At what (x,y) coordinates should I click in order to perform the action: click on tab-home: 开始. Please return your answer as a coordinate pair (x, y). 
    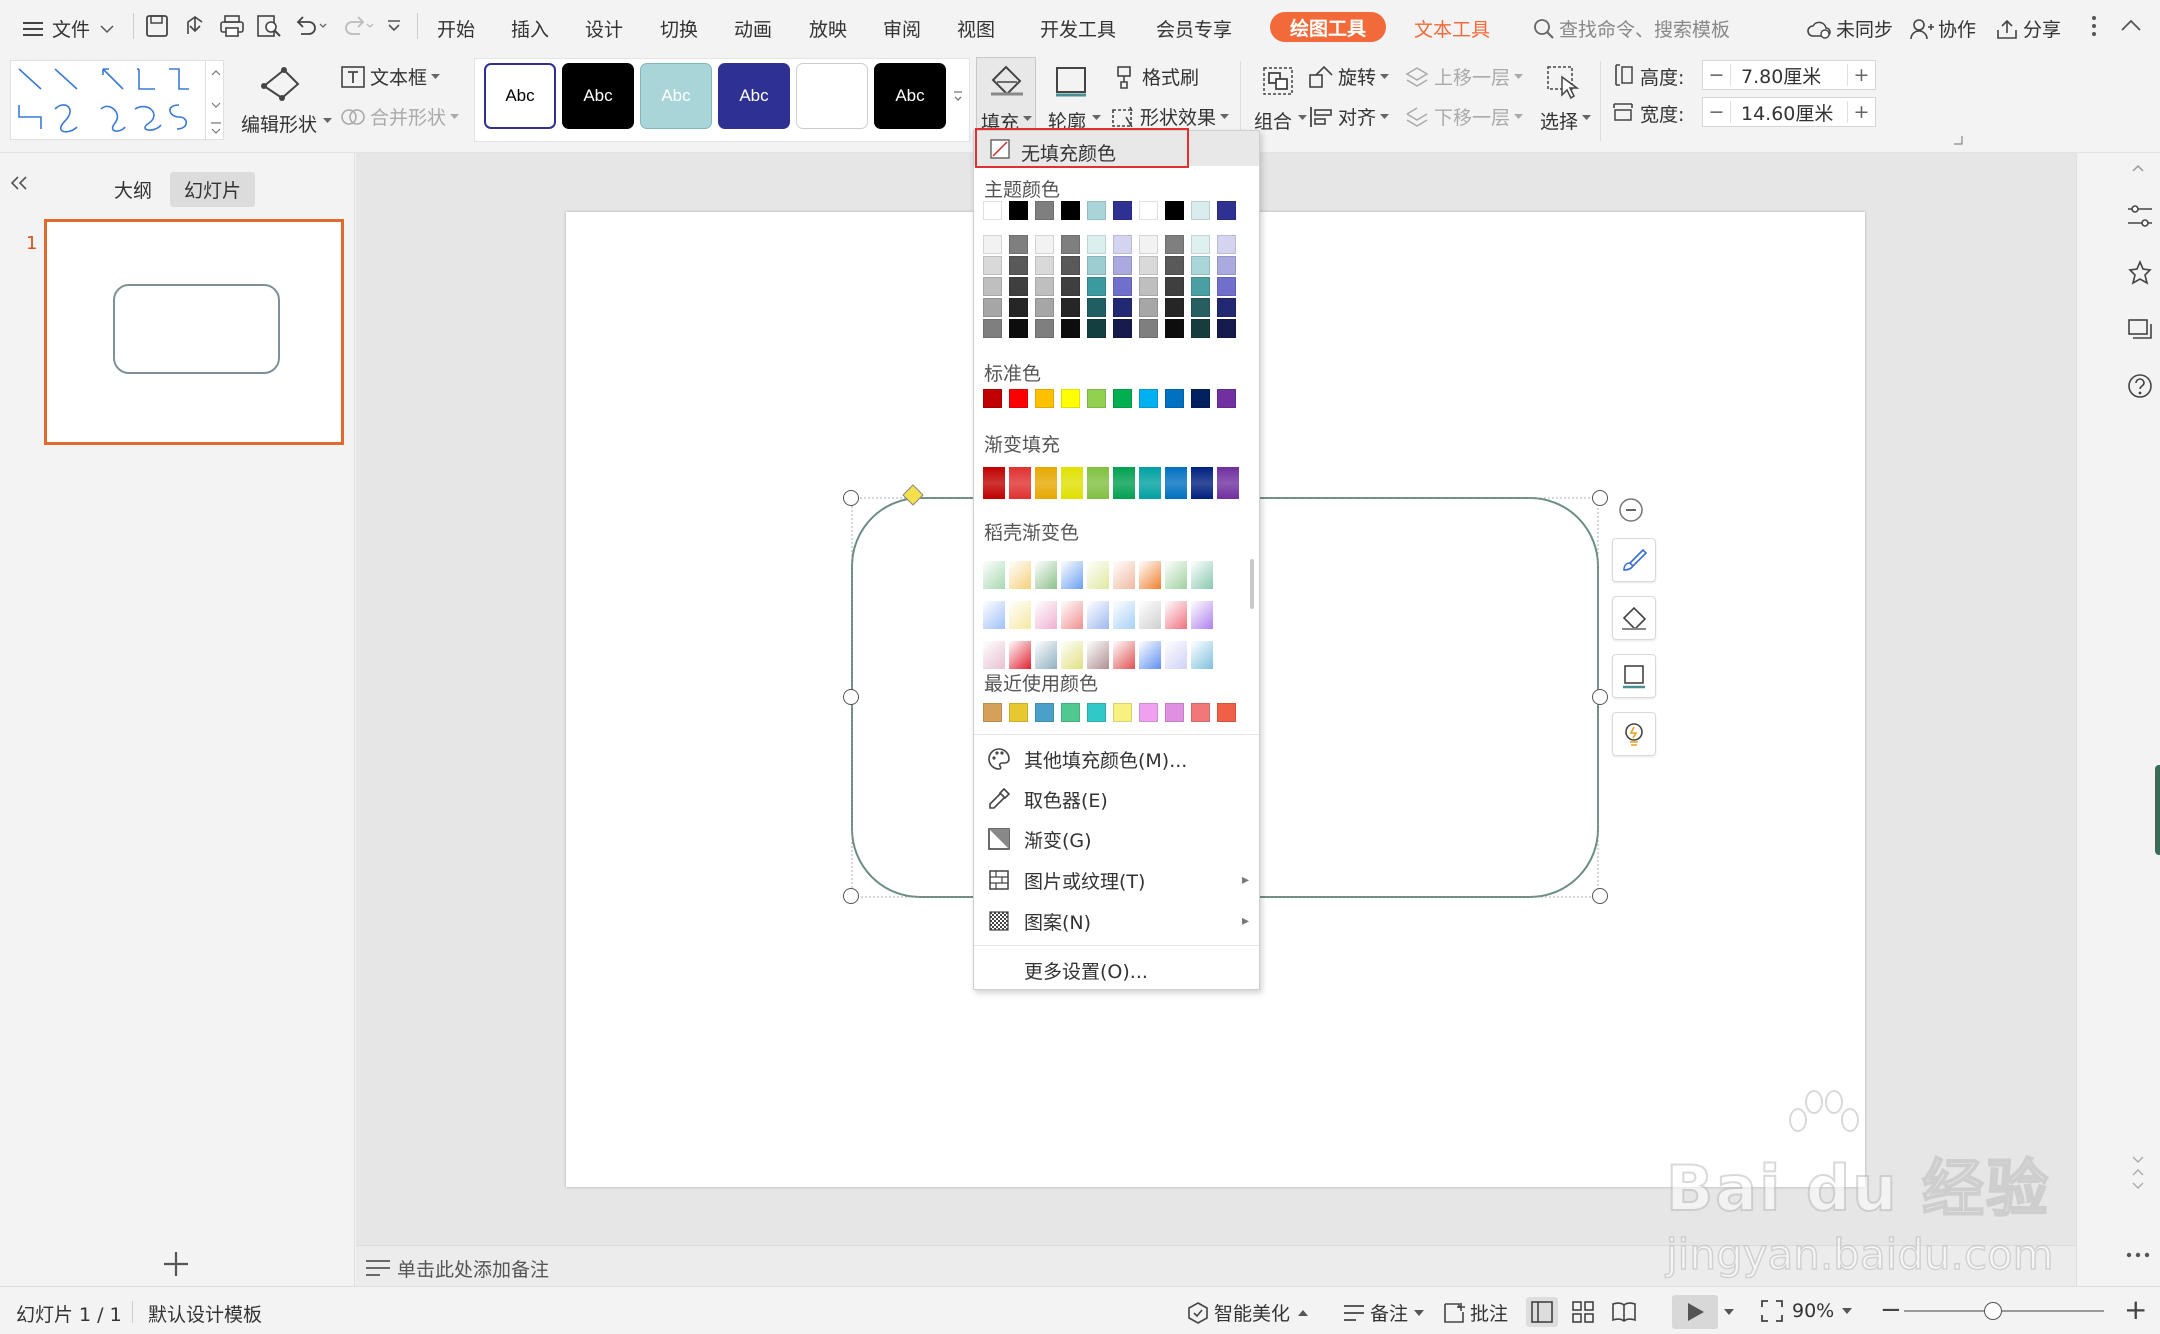
    Looking at the image, I should click on (456, 28).